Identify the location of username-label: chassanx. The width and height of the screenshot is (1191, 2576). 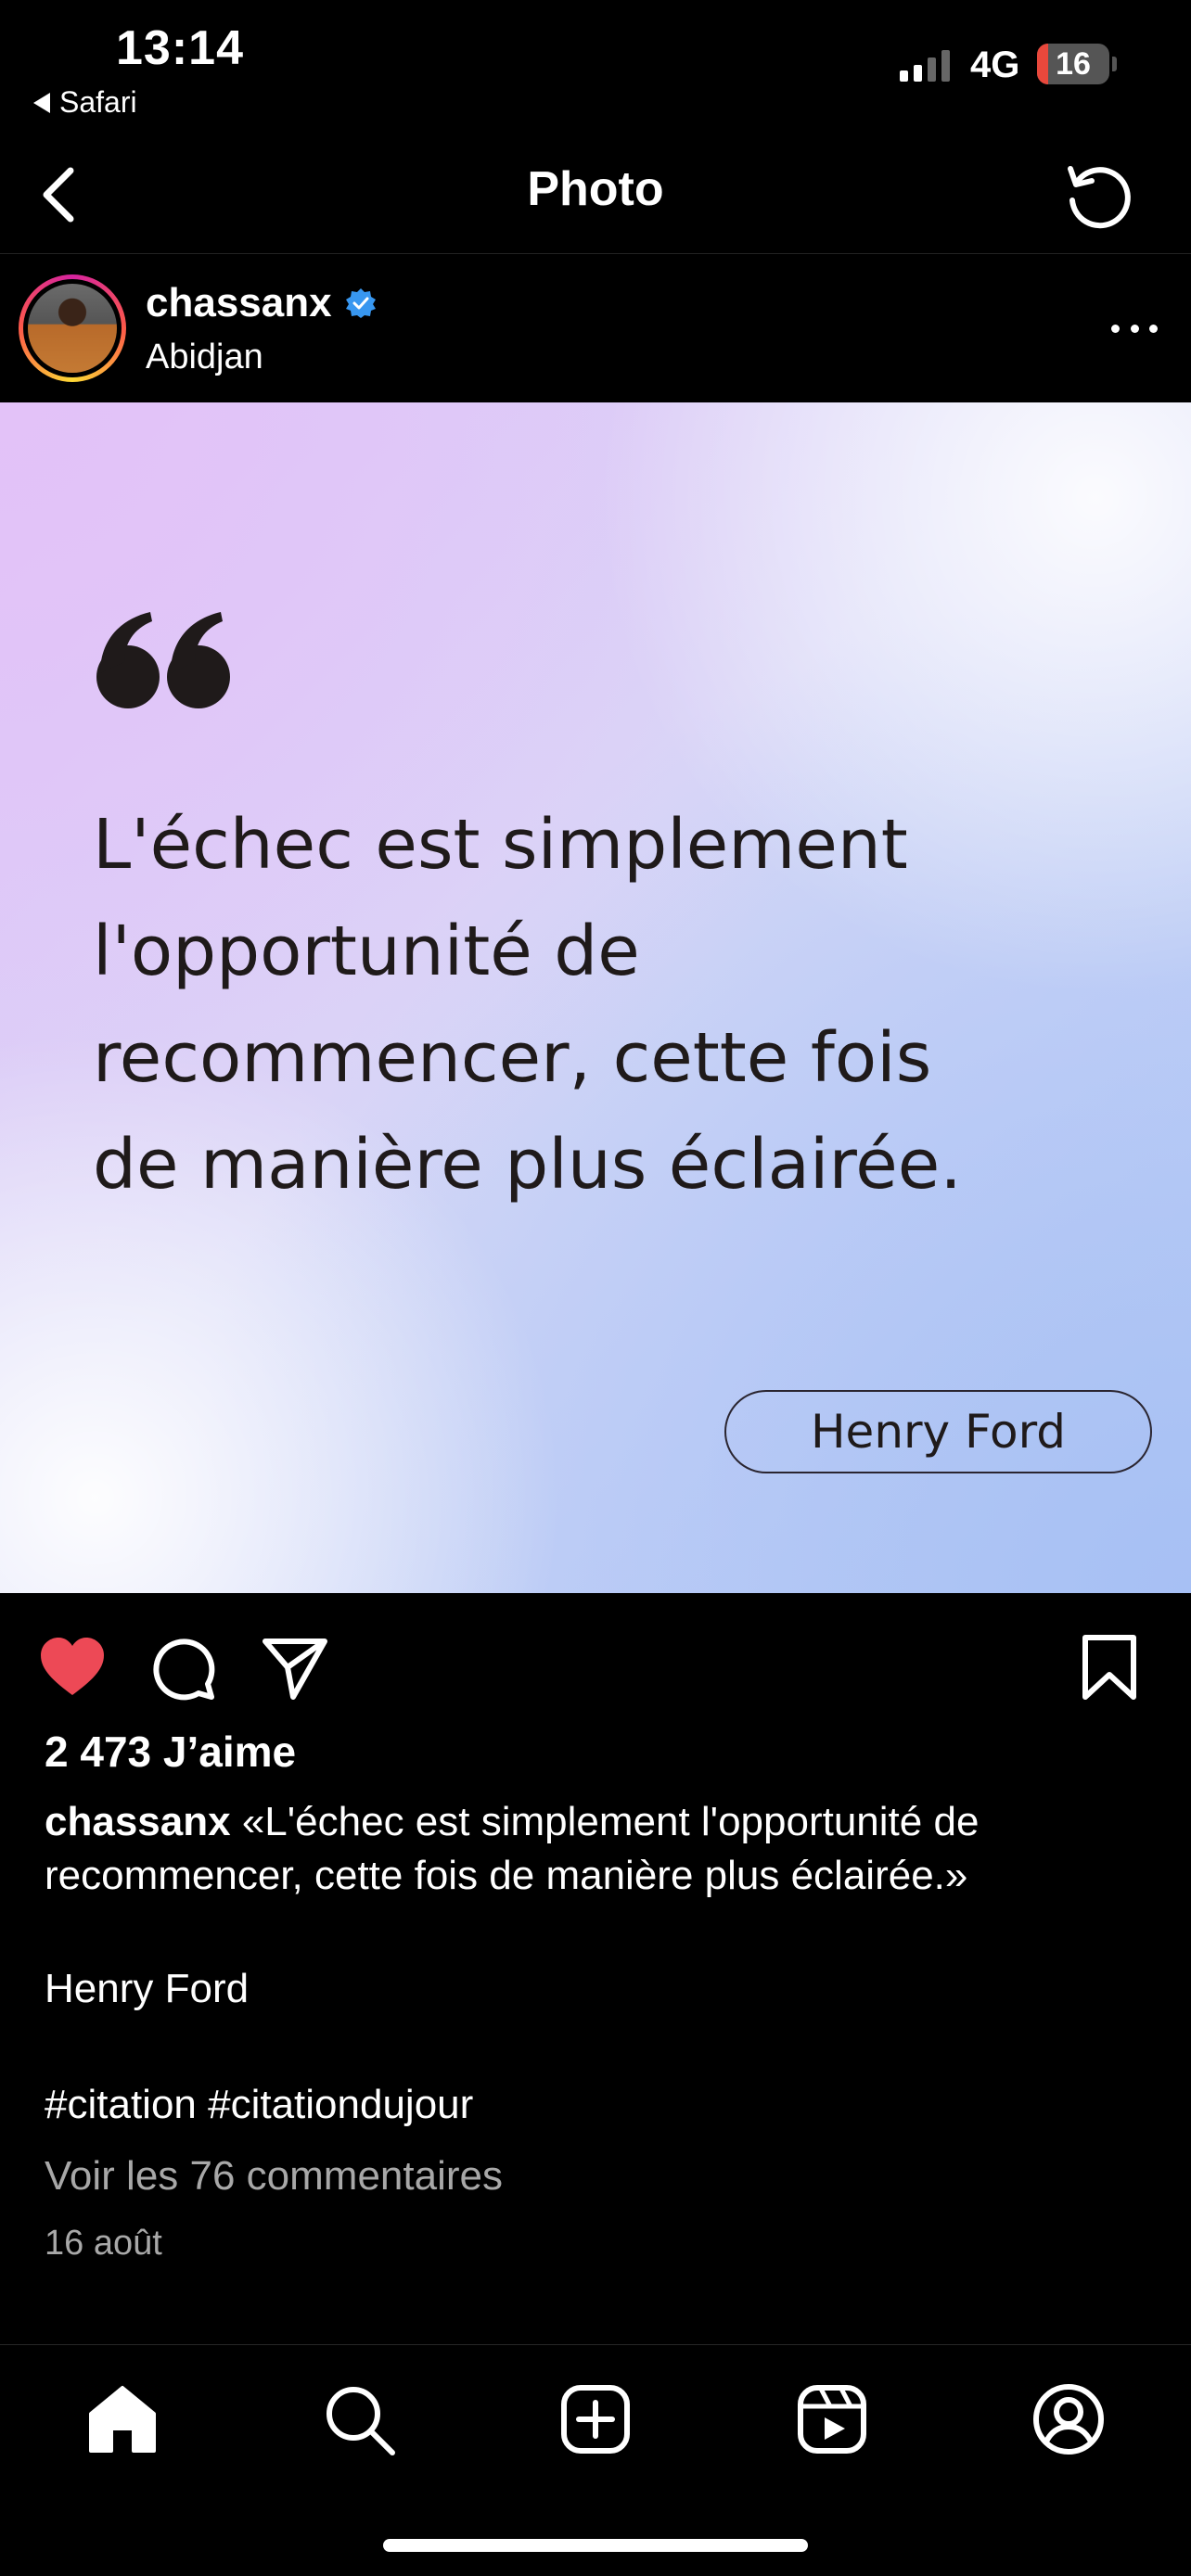
(239, 302).